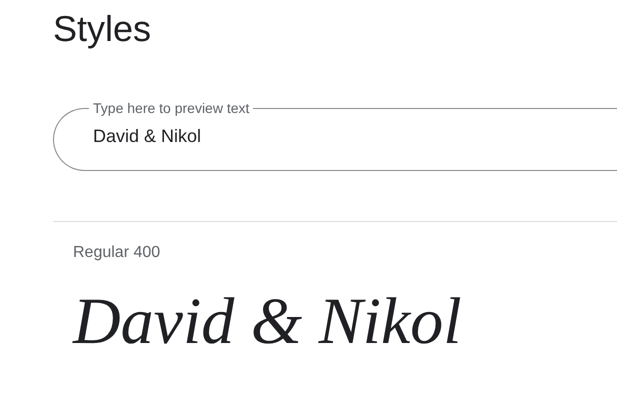 The width and height of the screenshot is (617, 407). Describe the element at coordinates (117, 253) in the screenshot. I see `style-name: Regular 400` at that location.